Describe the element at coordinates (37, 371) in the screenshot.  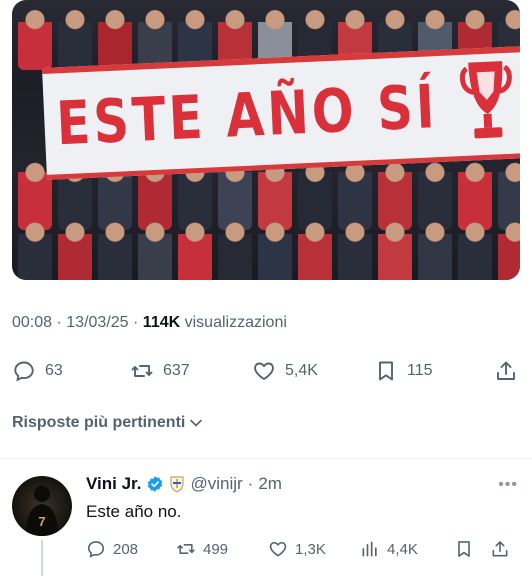
I see `reply-button: 63` at that location.